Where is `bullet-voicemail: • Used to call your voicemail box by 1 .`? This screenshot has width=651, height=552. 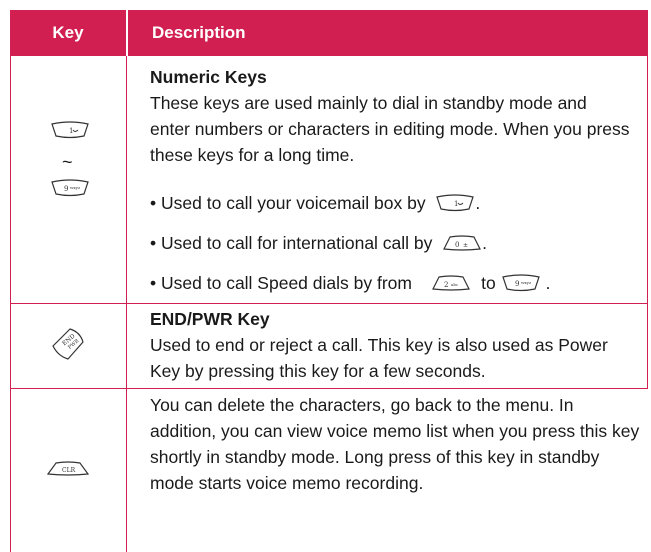
bullet-voicemail: • Used to call your voicemail box by 1 . is located at coordinates (315, 203).